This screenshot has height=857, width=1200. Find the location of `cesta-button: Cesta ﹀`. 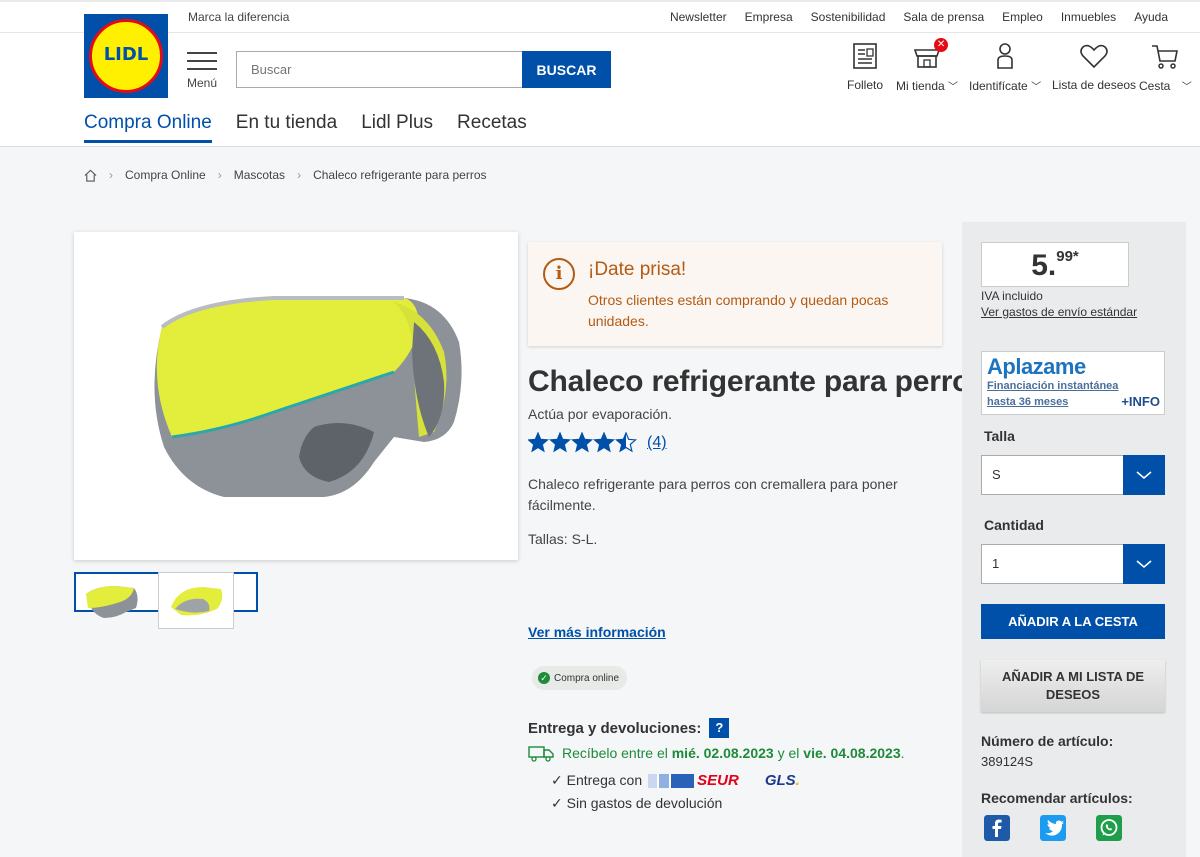

cesta-button: Cesta ﹀ is located at coordinates (1165, 66).